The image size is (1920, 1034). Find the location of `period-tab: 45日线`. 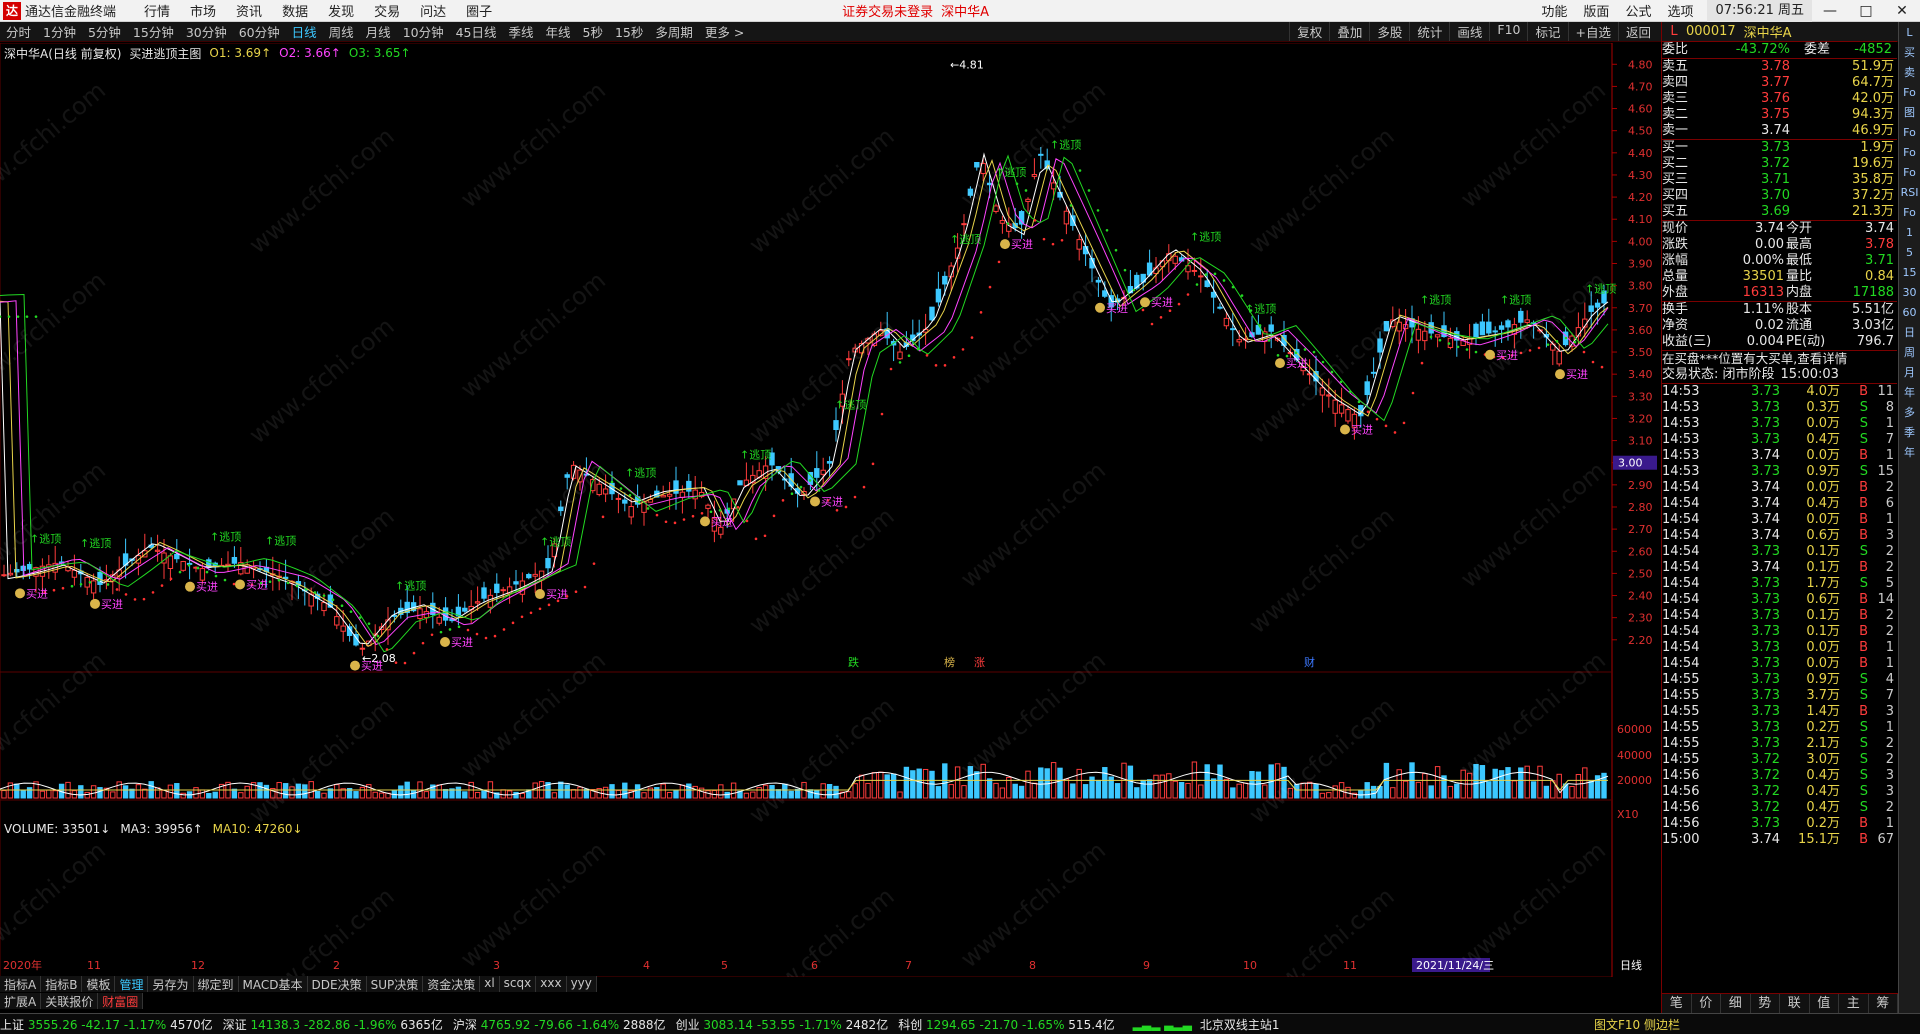

period-tab: 45日线 is located at coordinates (476, 31).